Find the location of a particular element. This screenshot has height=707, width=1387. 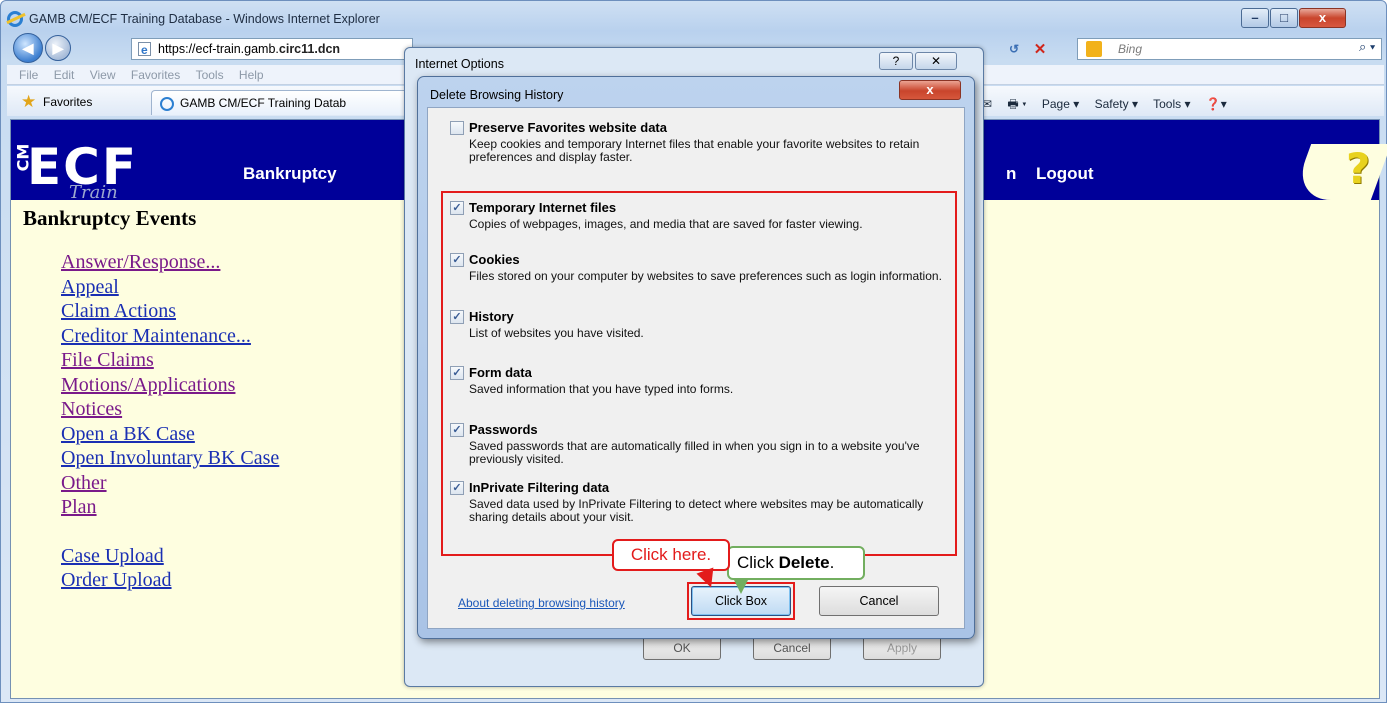

bing-icon is located at coordinates (1094, 49).